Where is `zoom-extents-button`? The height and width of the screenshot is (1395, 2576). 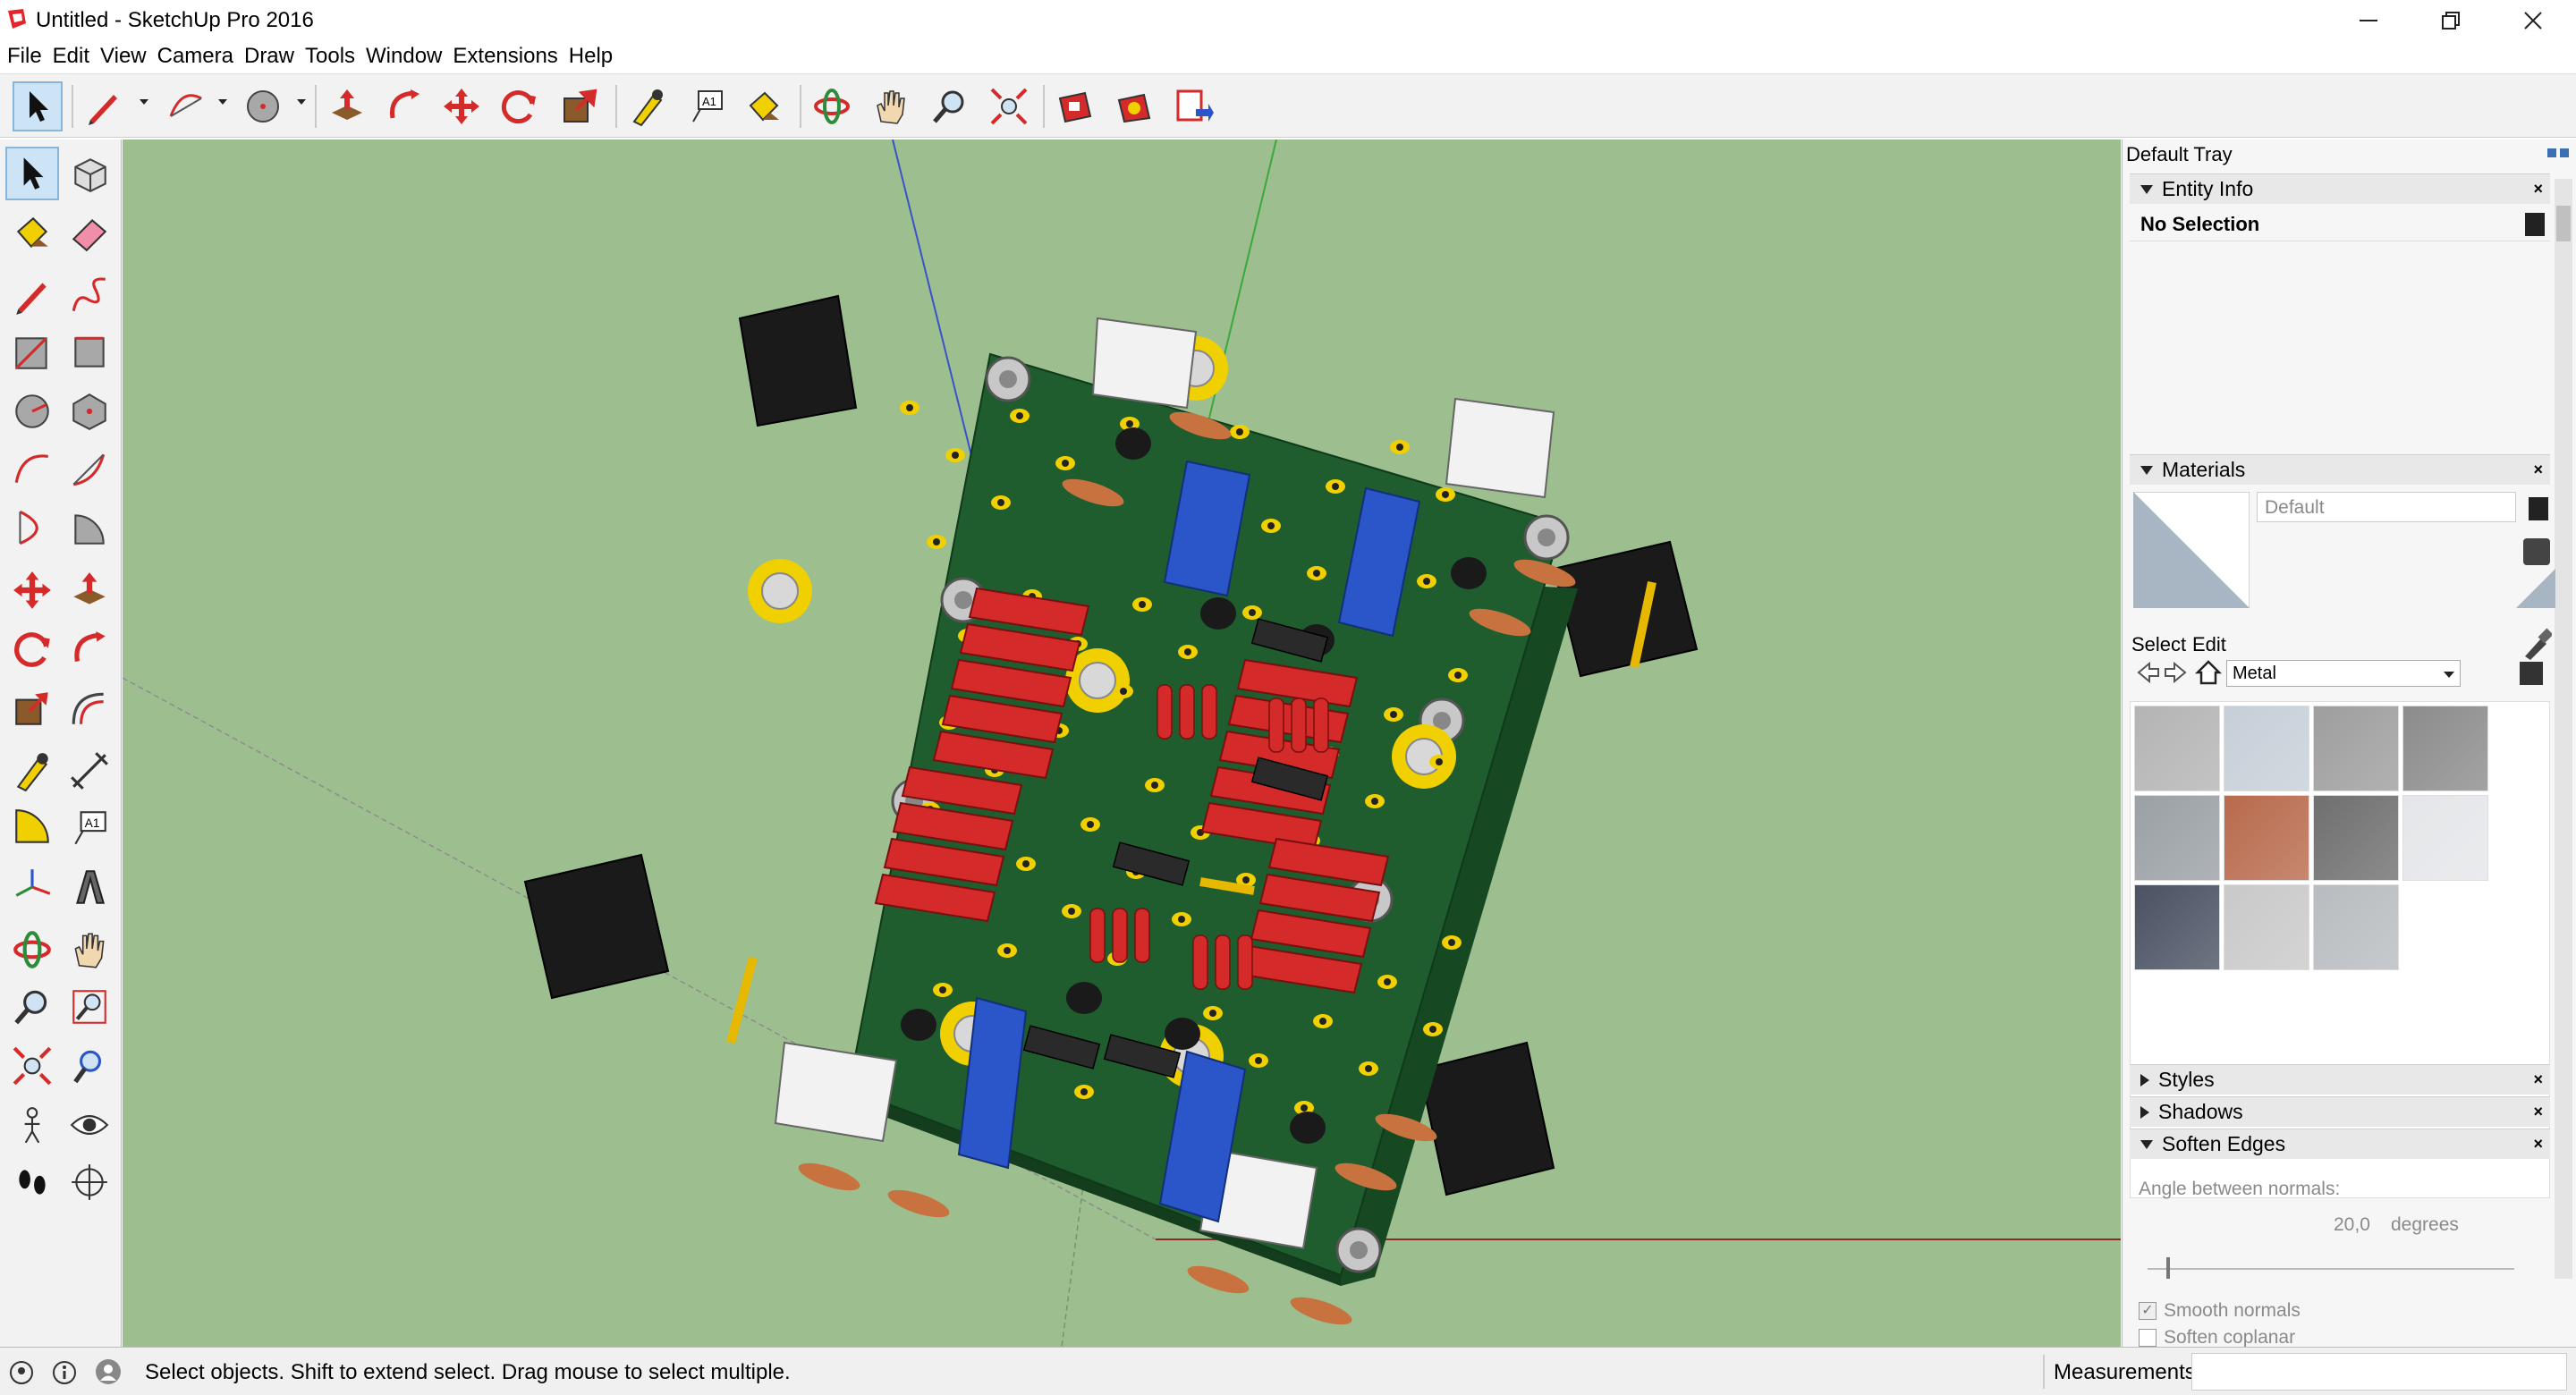 zoom-extents-button is located at coordinates (1009, 106).